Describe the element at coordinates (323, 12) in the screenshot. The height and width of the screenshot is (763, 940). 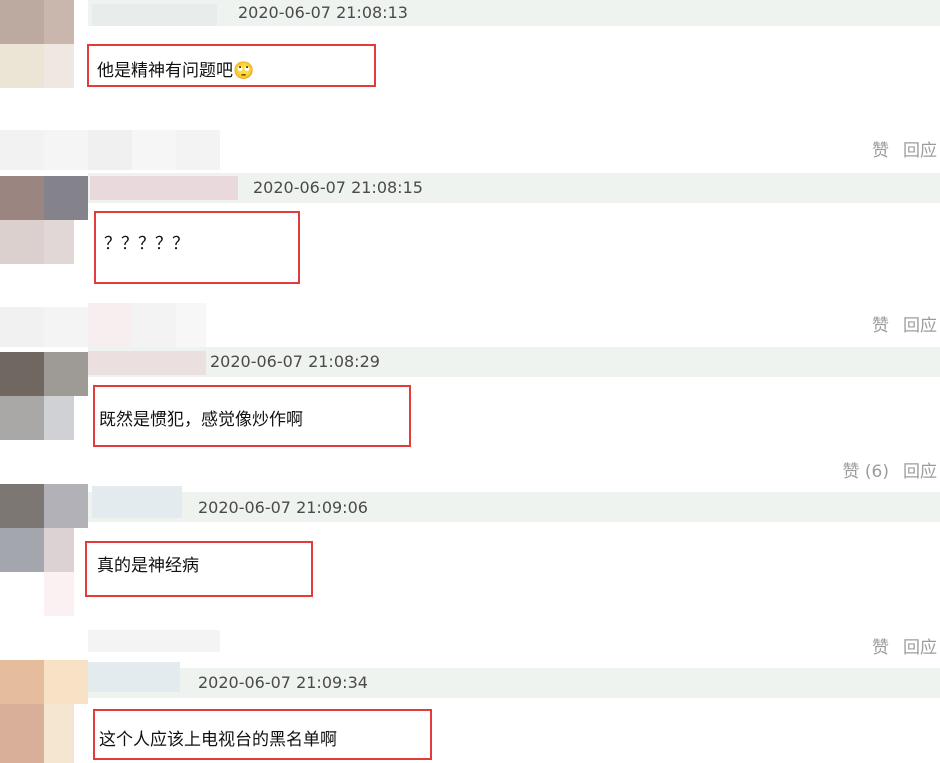
I see `comment-timestamp: 2020-06-07 21:08:13` at that location.